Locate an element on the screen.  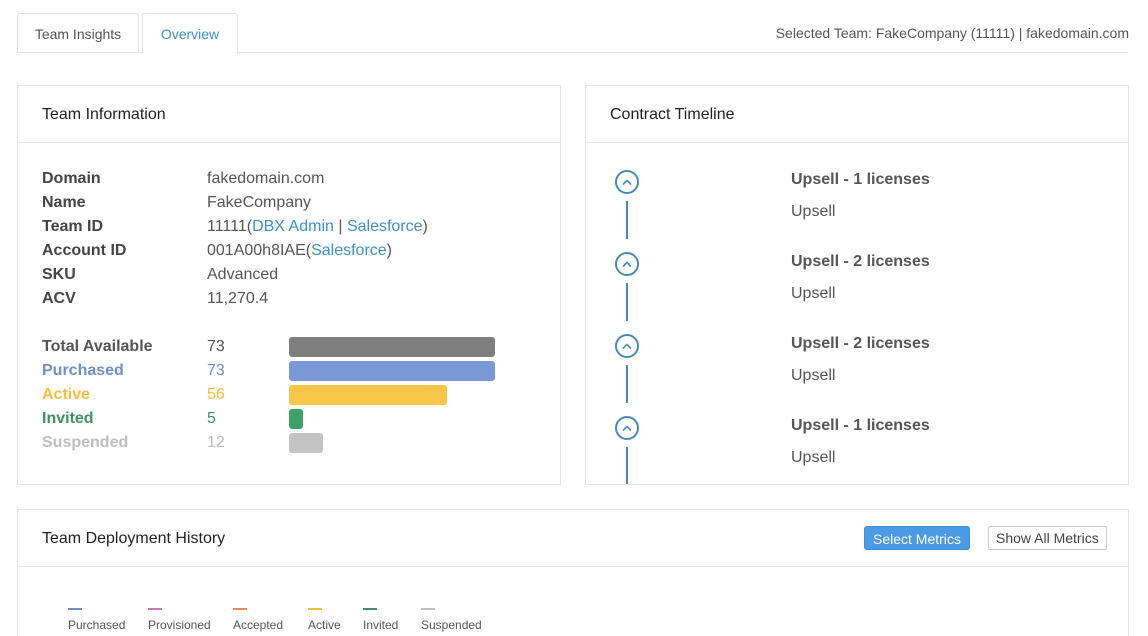
name-value: FakeCompany is located at coordinates (259, 202).